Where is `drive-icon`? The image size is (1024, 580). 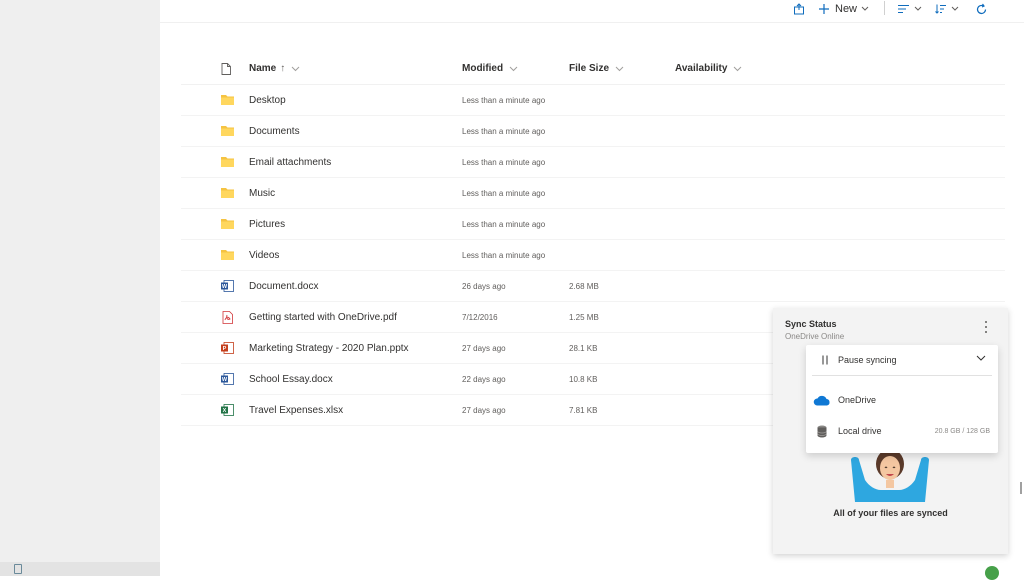 drive-icon is located at coordinates (822, 431).